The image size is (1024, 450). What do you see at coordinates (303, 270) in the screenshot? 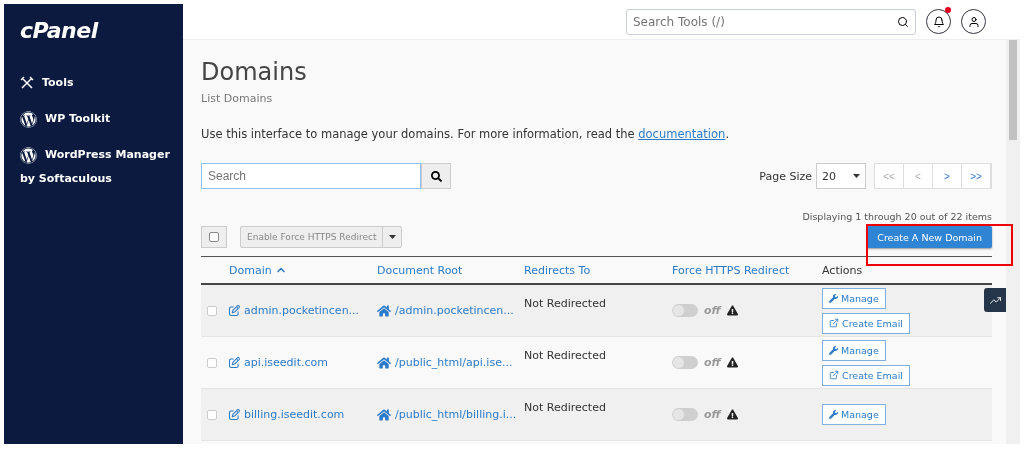
I see `column-header: Domain` at bounding box center [303, 270].